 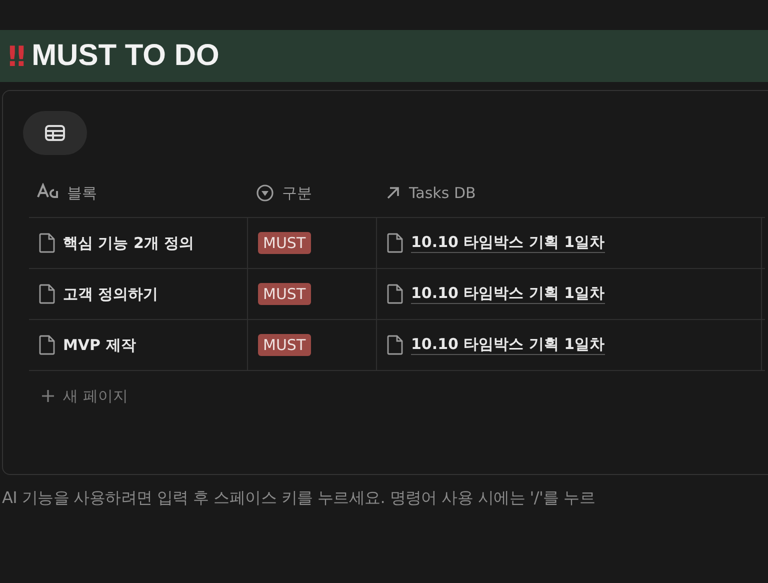 I want to click on editor-placeholder: AI 기능을 사용하려면 입력 후 스페이스 키를 누르세요. 명령어 사용 시에는 '/'를 누르, so click(x=384, y=492).